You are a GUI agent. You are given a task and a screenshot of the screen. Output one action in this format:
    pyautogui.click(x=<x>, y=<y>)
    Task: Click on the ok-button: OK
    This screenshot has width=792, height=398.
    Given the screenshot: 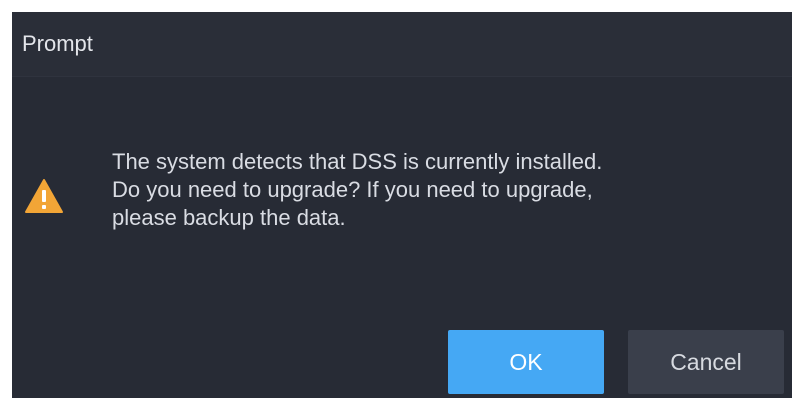 What is the action you would take?
    pyautogui.click(x=526, y=362)
    